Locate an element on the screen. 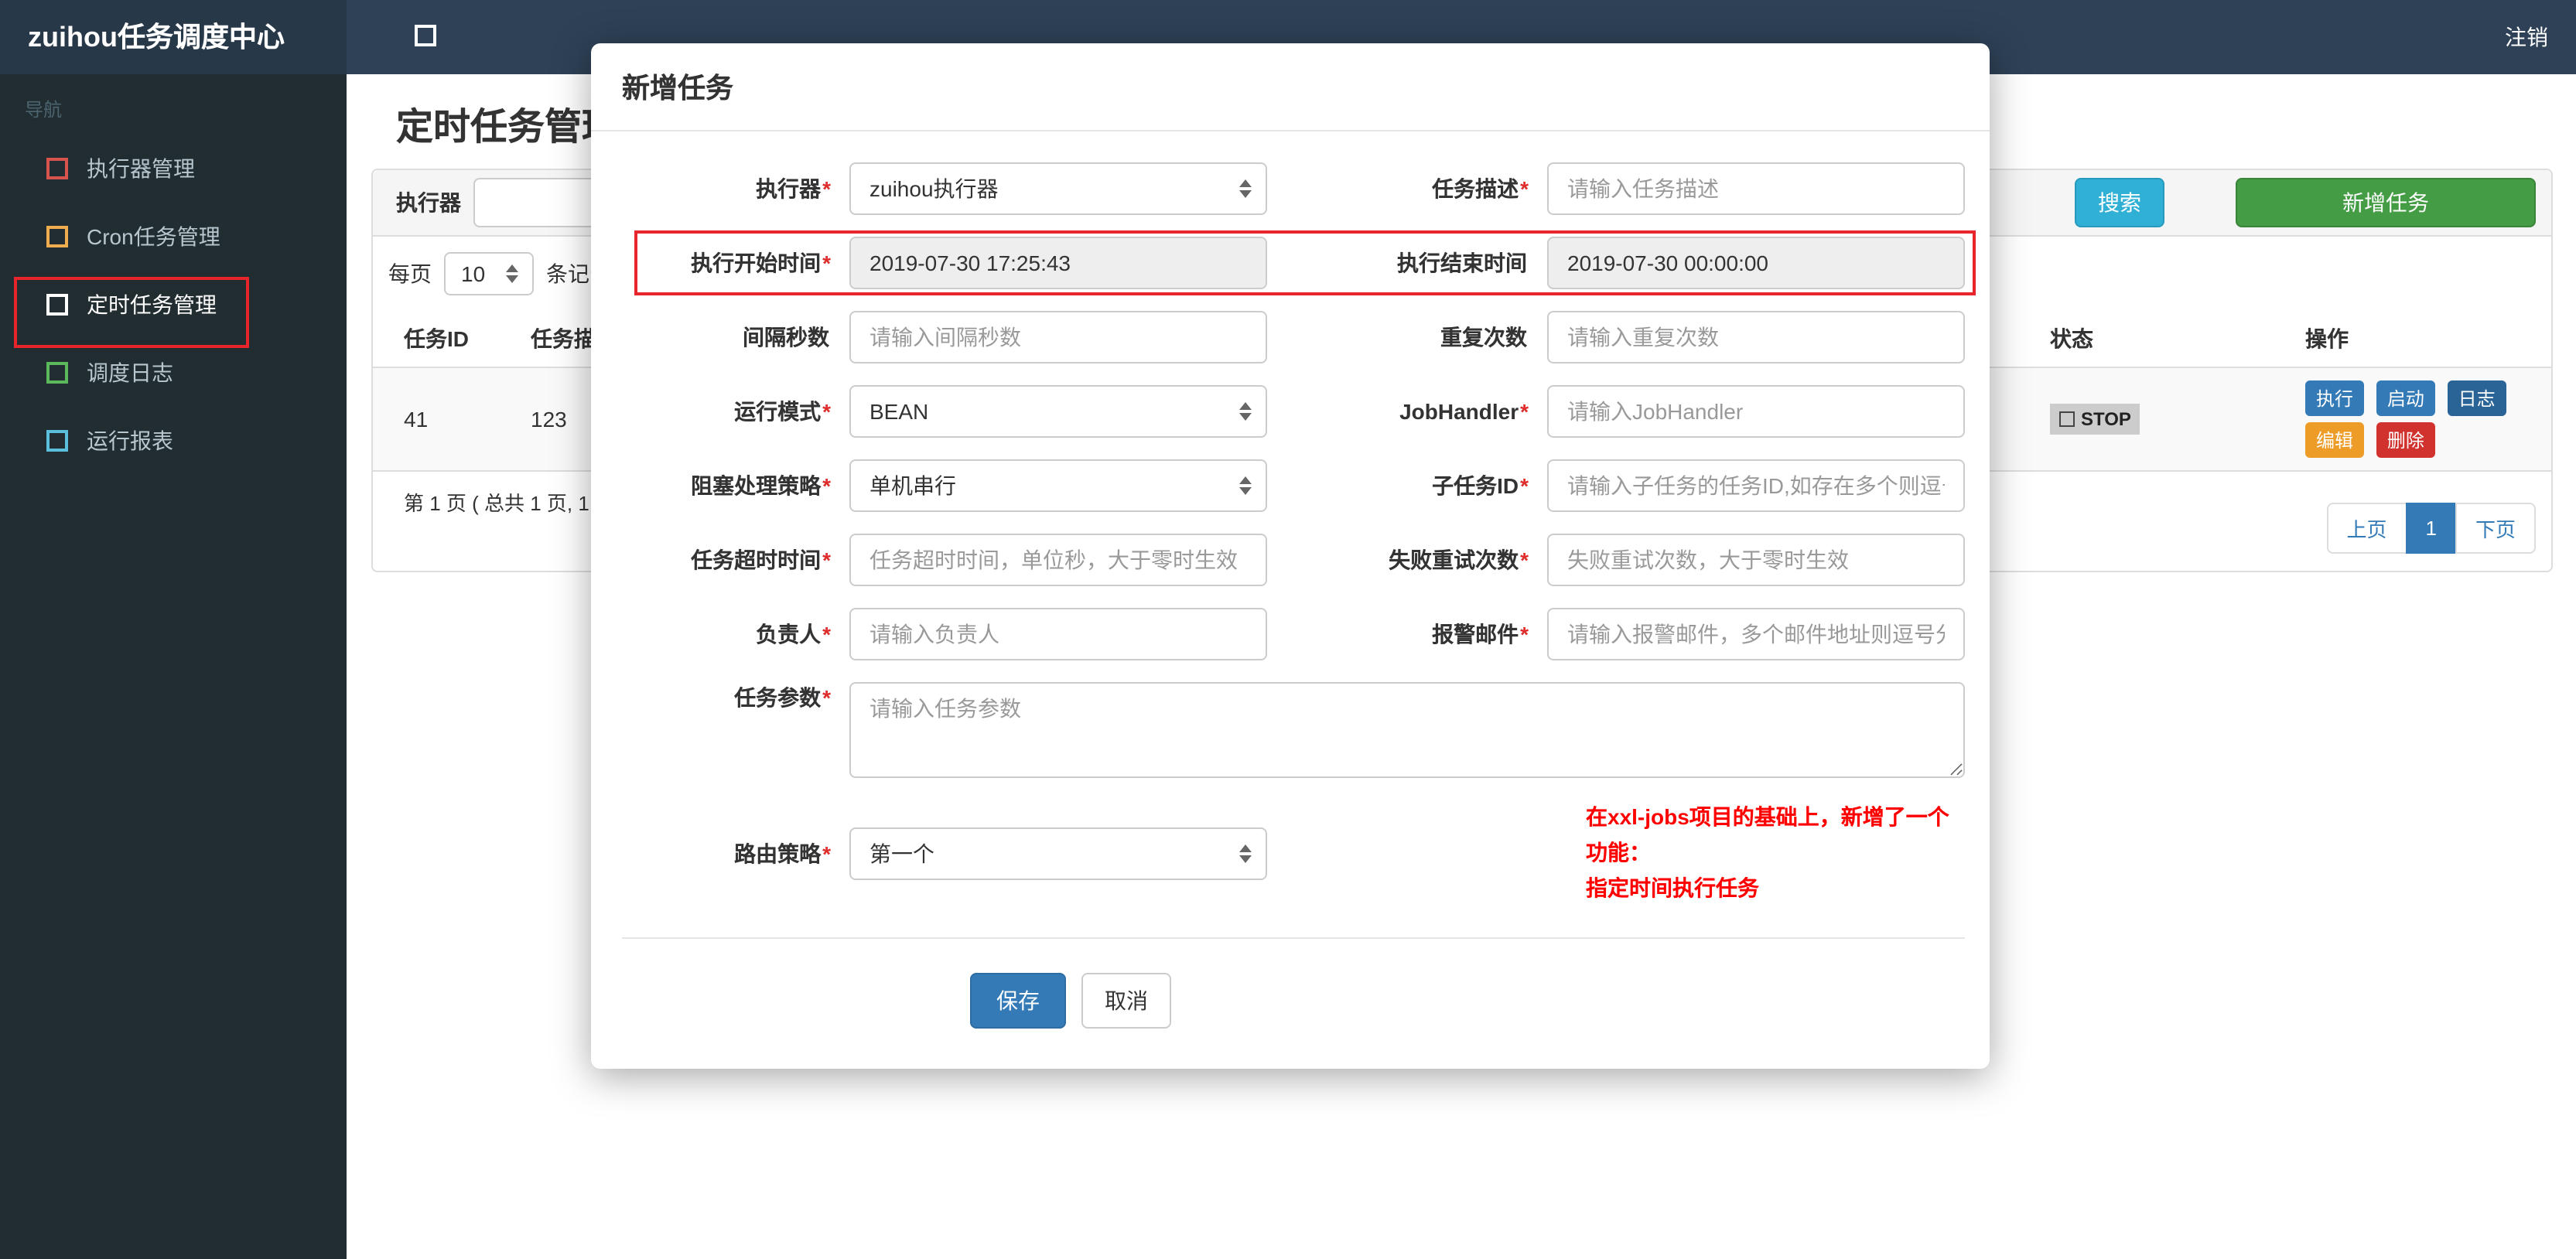  job-param-label: 任务参数 * is located at coordinates (782, 698).